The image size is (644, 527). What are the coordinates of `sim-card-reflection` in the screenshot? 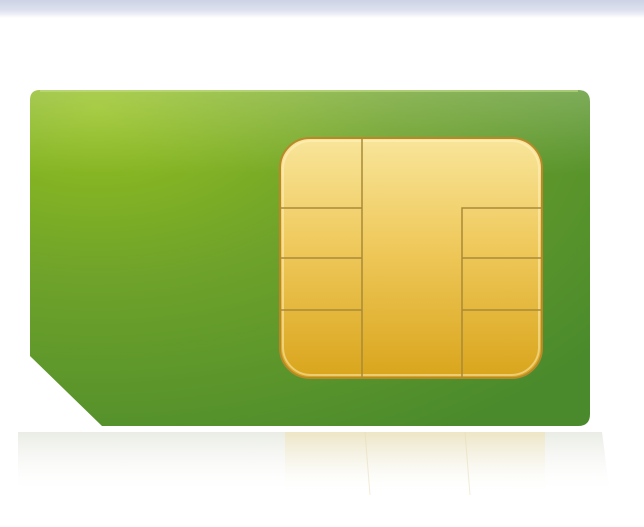 It's located at (314, 463).